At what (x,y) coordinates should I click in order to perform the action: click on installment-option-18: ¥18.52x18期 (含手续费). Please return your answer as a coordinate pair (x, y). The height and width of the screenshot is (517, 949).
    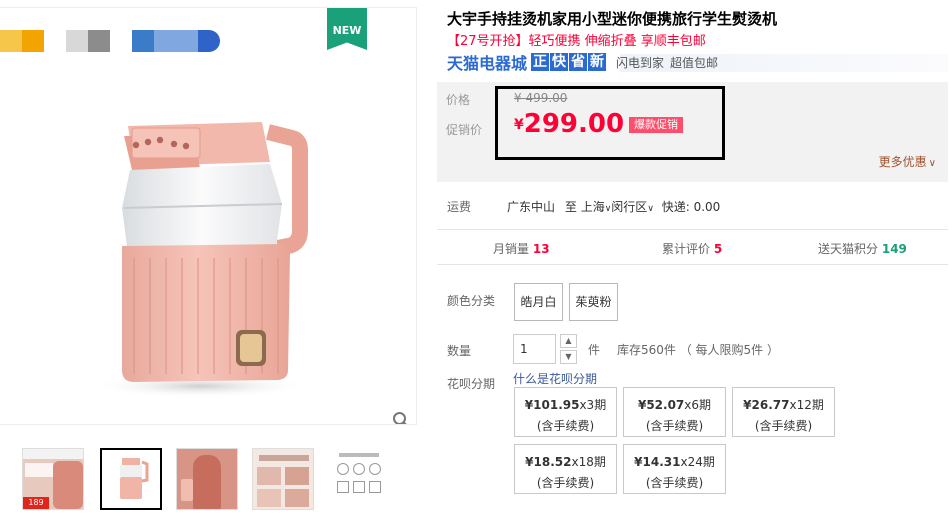
    Looking at the image, I should click on (565, 469).